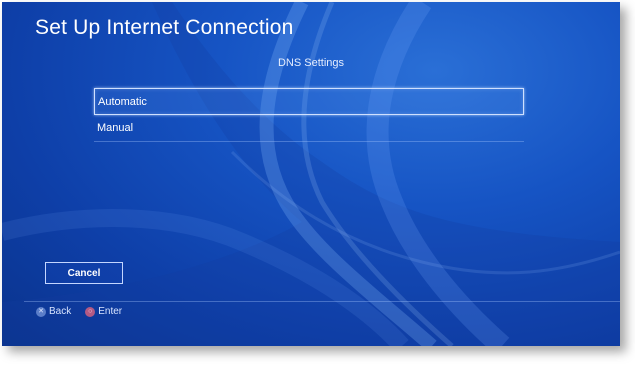  Describe the element at coordinates (90, 311) in the screenshot. I see `circle-button-icon: ○` at that location.